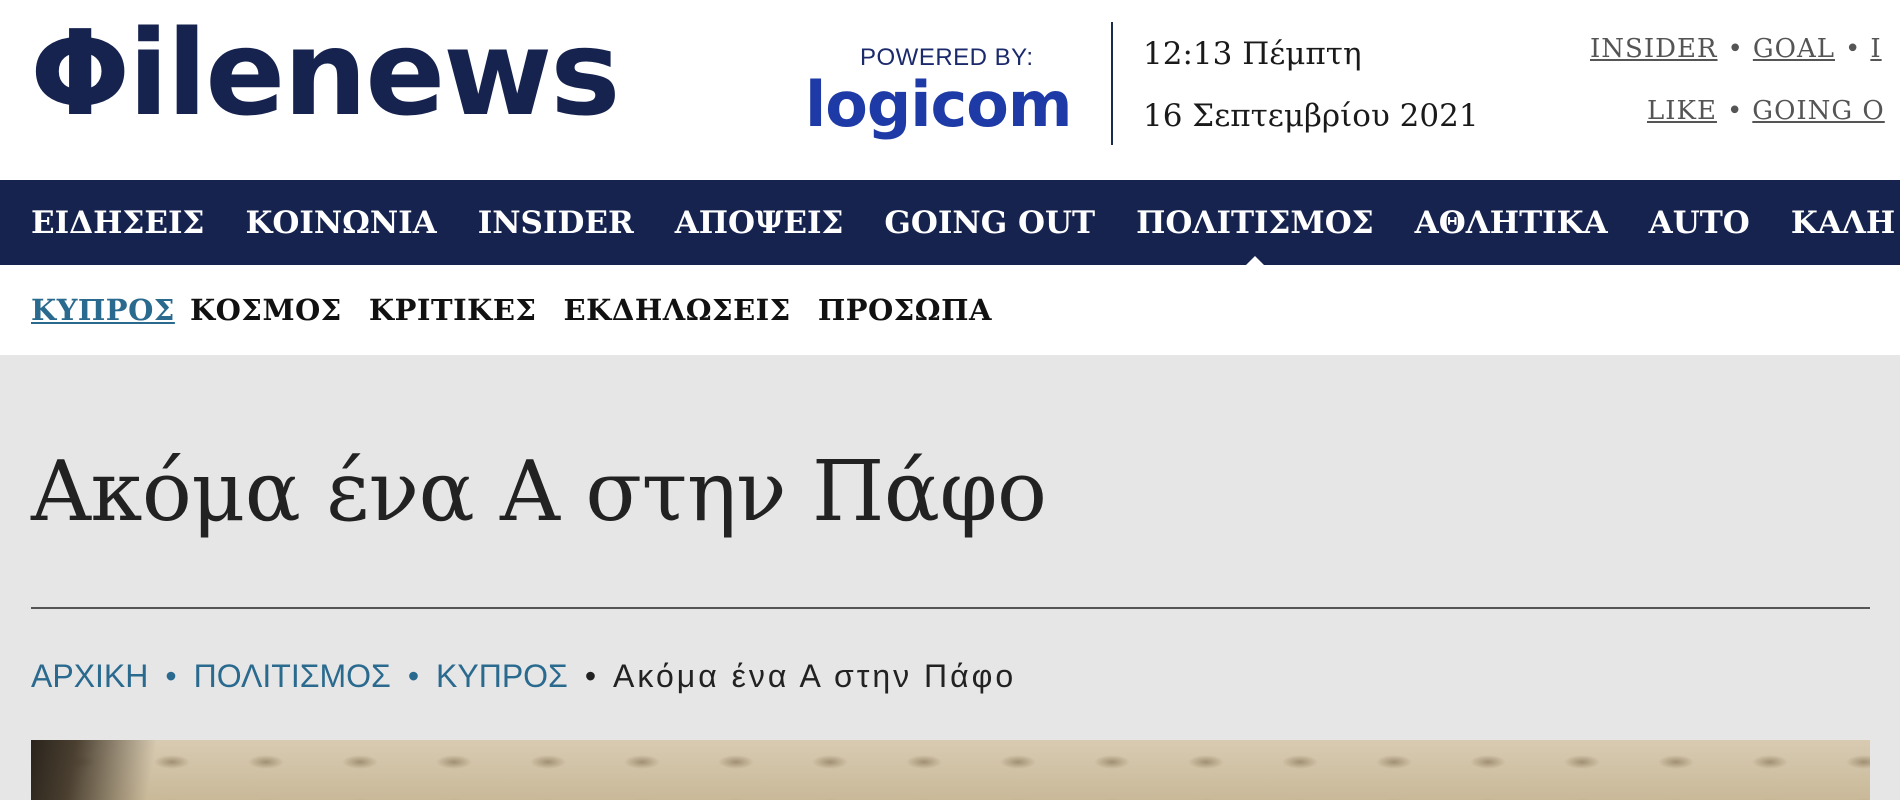 The height and width of the screenshot is (800, 1900). Describe the element at coordinates (1682, 111) in the screenshot. I see `top-link-like: LIKE` at that location.